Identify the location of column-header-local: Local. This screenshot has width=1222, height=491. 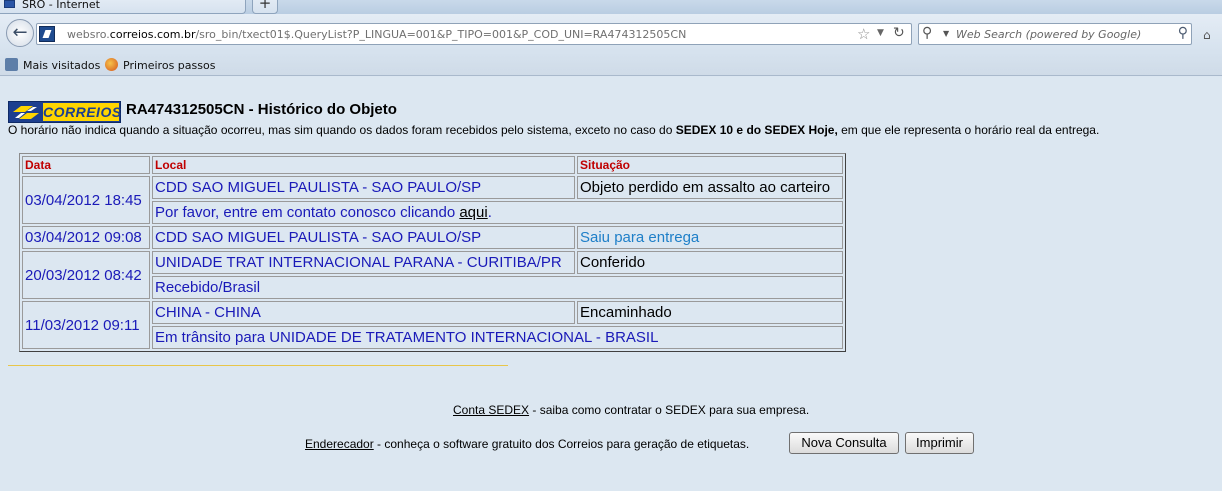
(363, 165).